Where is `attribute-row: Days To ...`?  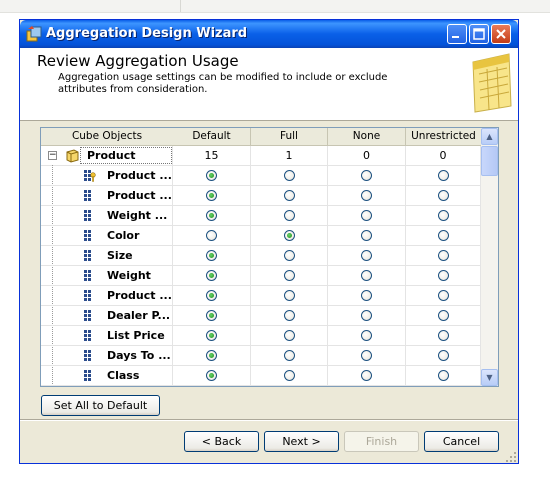
attribute-row: Days To ... is located at coordinates (261, 356).